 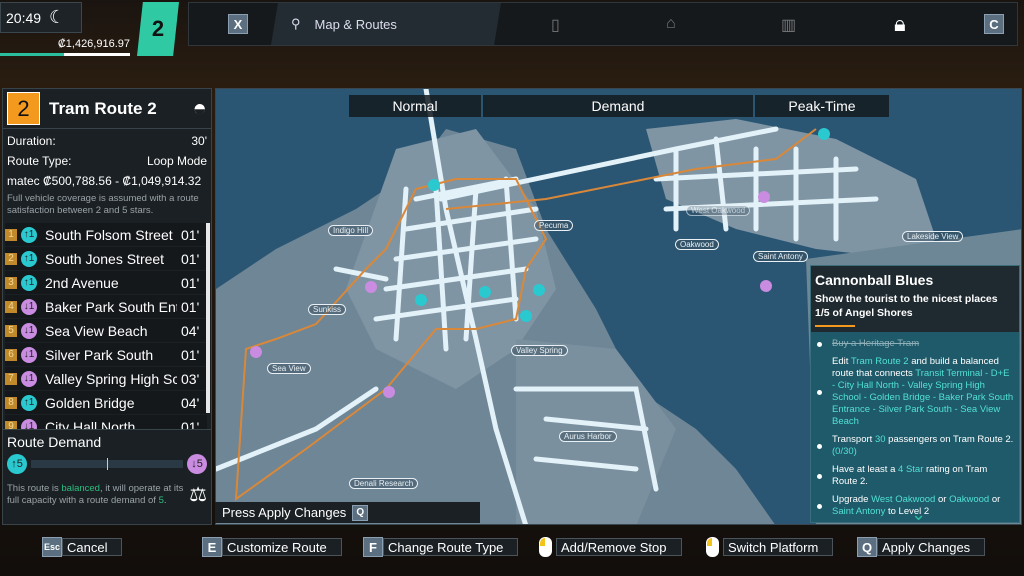 I want to click on customize-route-button: E Customize Route, so click(x=272, y=547).